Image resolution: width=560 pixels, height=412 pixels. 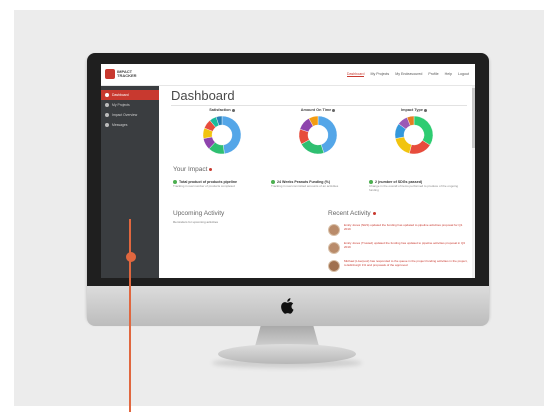 I want to click on nav-item-logout: Logout, so click(x=463, y=74).